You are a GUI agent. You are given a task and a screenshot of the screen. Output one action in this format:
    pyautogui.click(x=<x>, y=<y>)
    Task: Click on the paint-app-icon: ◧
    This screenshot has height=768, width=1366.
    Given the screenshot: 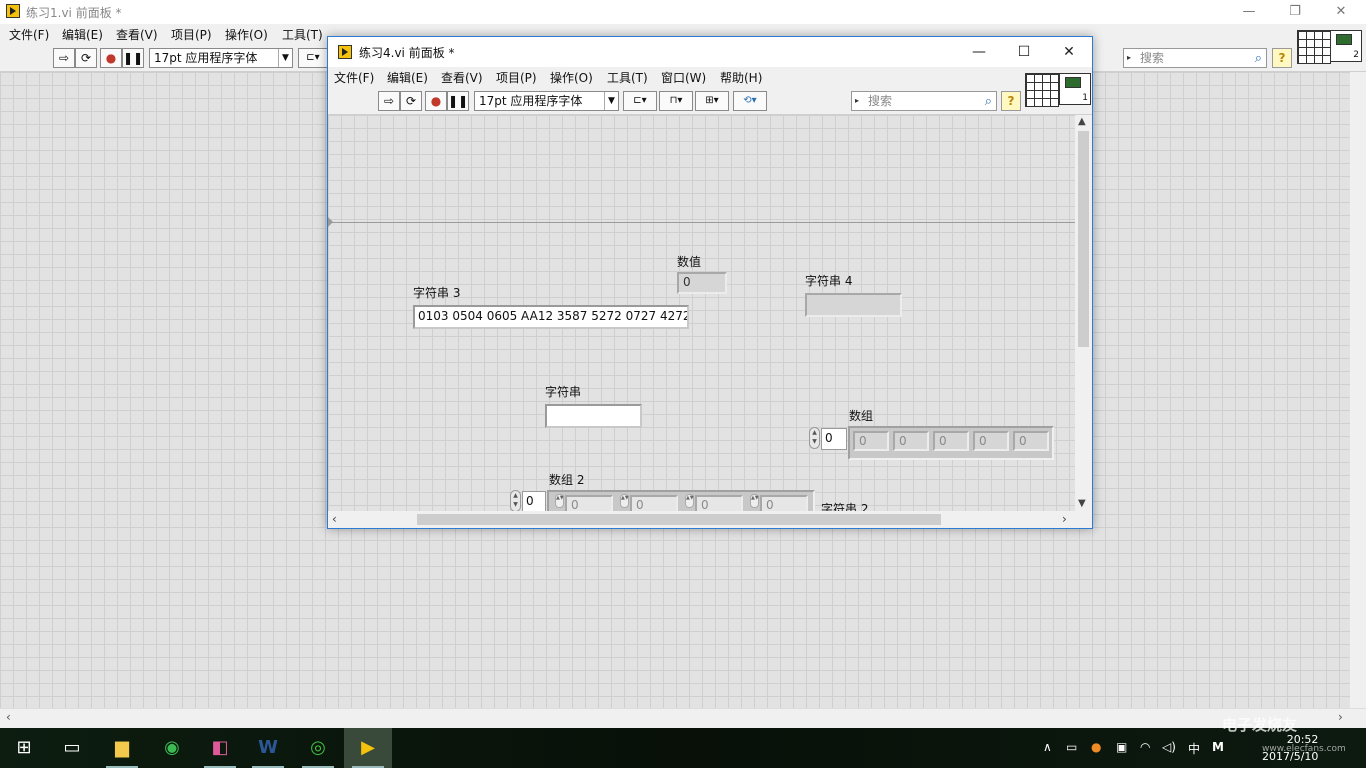 What is the action you would take?
    pyautogui.click(x=220, y=748)
    